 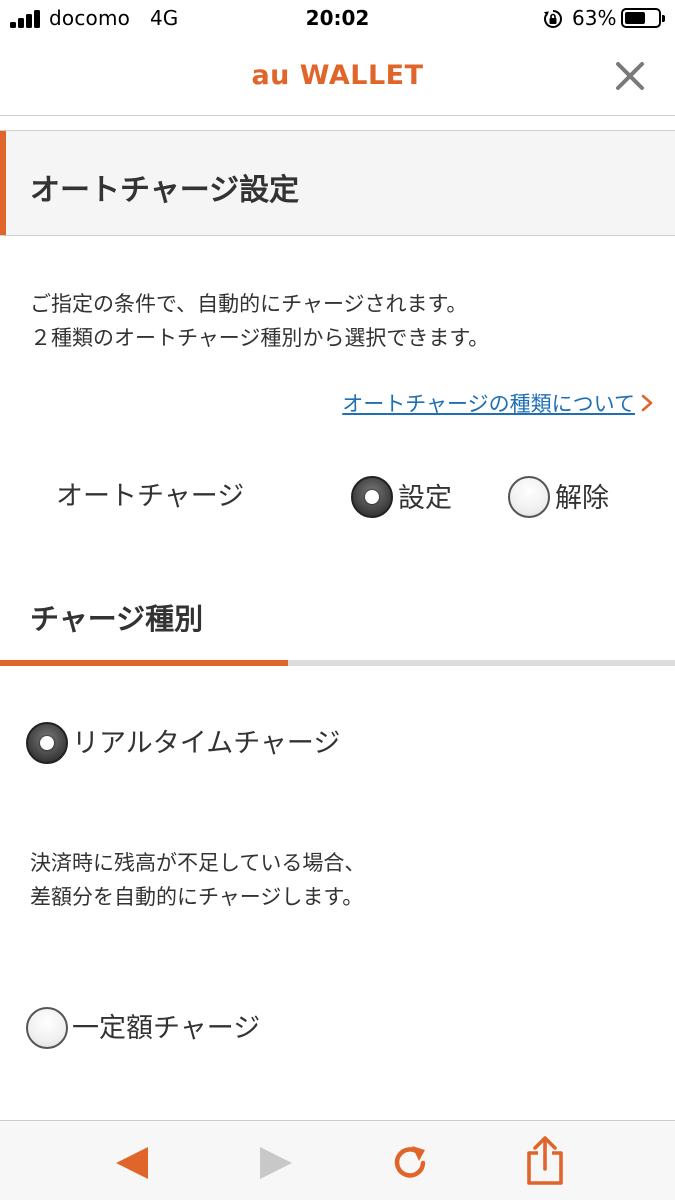 I want to click on autocharge-on-label: 設定, so click(x=425, y=495).